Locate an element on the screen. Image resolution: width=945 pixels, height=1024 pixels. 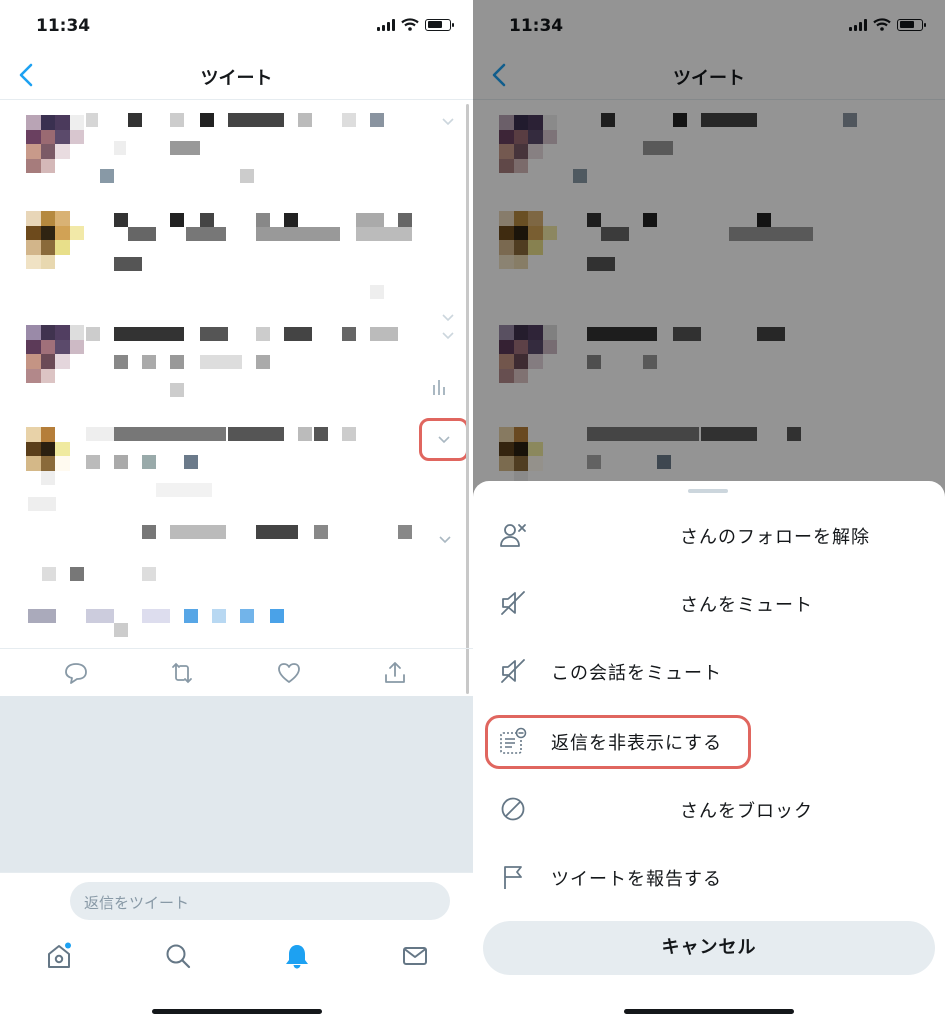
search-icon is located at coordinates (178, 956).